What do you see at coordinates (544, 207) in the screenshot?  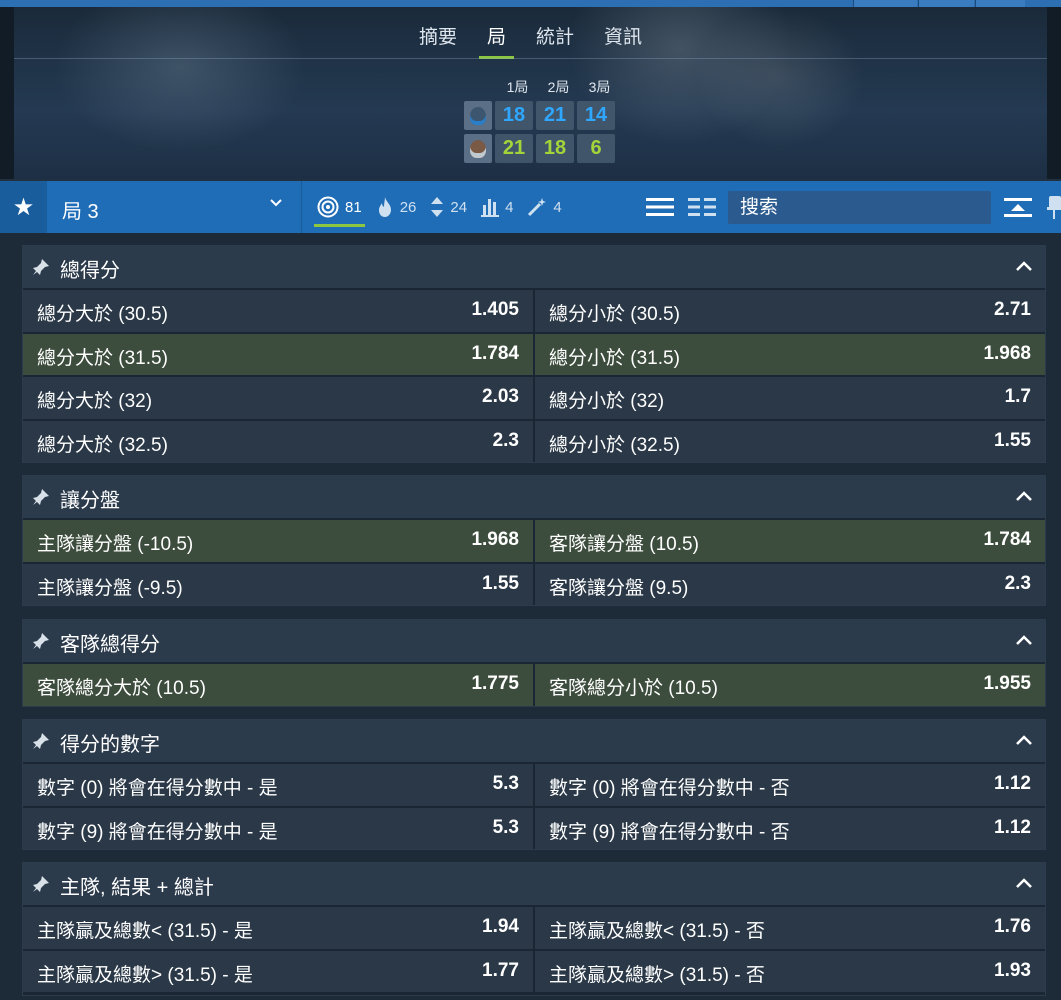 I see `filter-specials: 4` at bounding box center [544, 207].